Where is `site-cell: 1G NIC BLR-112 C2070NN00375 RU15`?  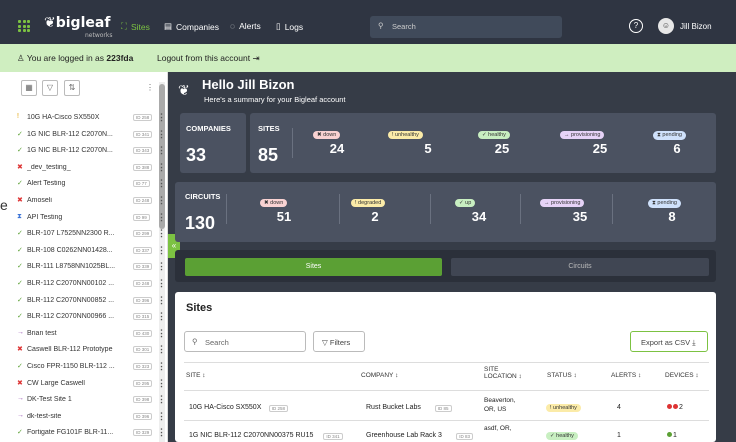
site-cell: 1G NIC BLR-112 C2070NN00375 RU15 is located at coordinates (251, 435).